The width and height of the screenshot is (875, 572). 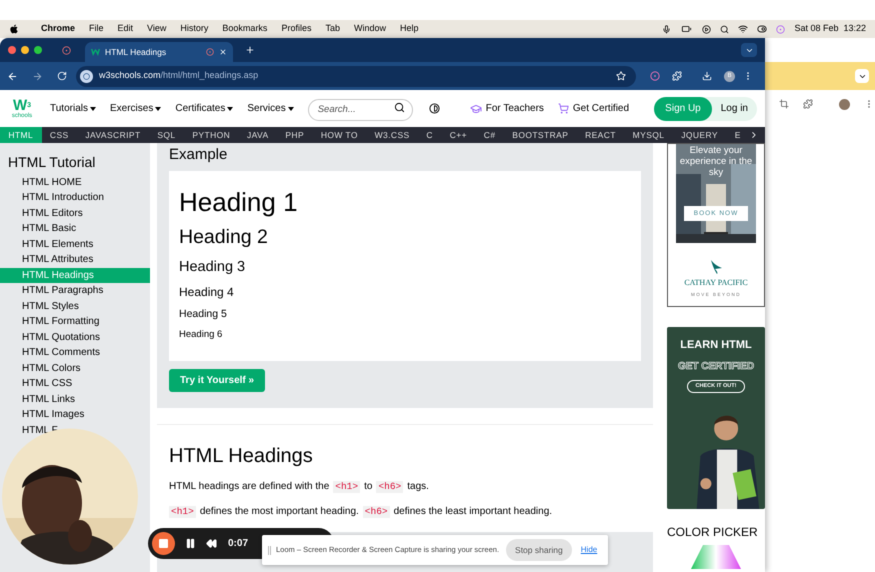 I want to click on microphone-icon, so click(x=667, y=29).